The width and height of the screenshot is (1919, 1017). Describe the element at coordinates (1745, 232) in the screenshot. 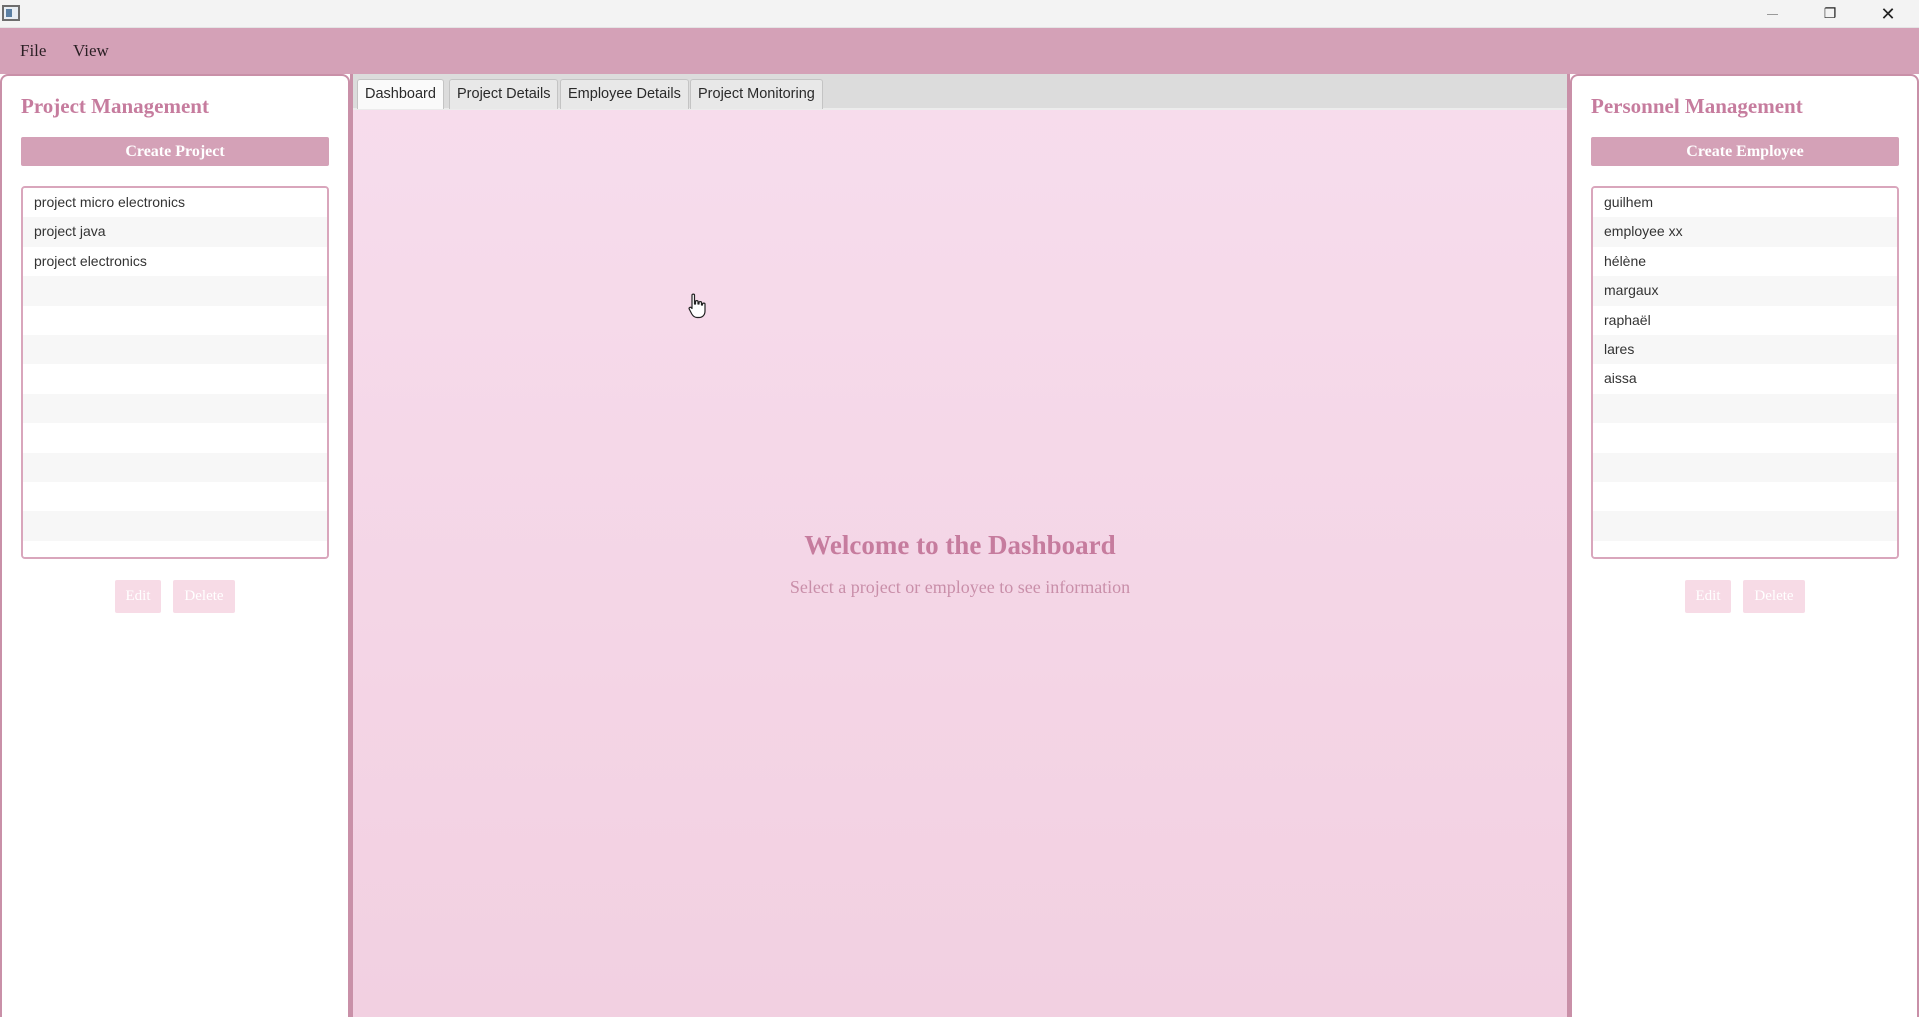

I see `list-item: employee xx` at that location.